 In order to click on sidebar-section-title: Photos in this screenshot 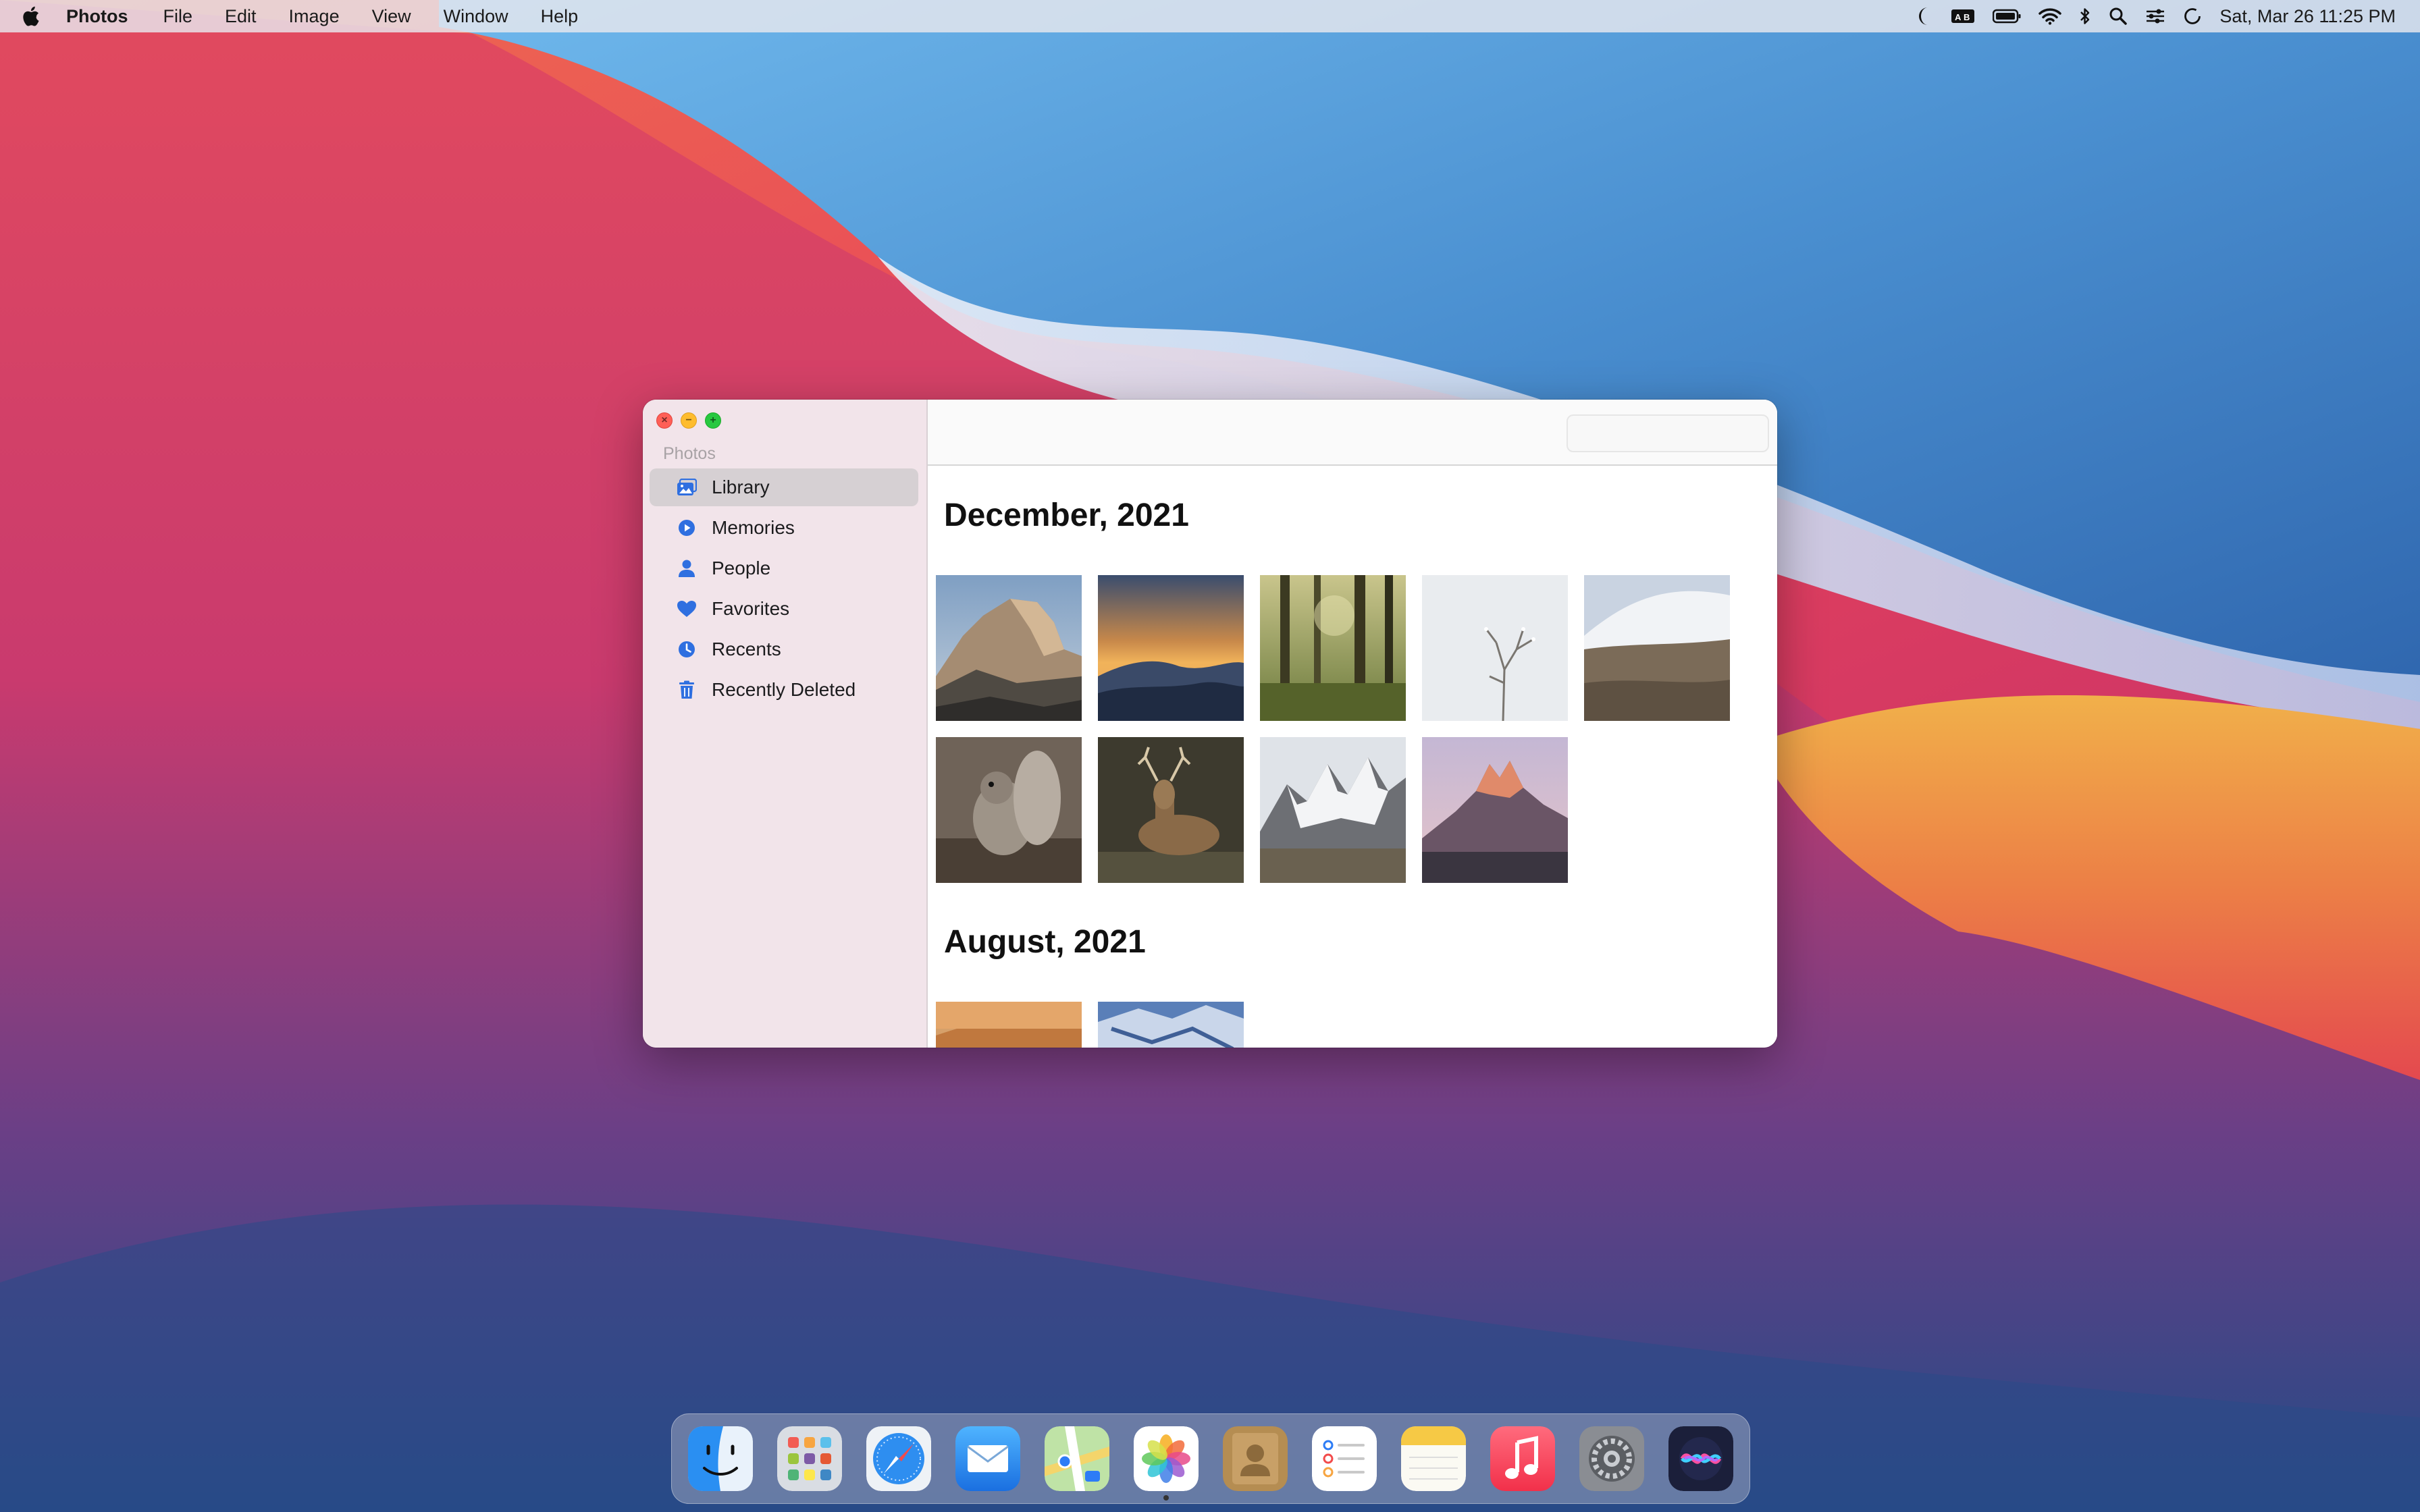, I will do `click(689, 453)`.